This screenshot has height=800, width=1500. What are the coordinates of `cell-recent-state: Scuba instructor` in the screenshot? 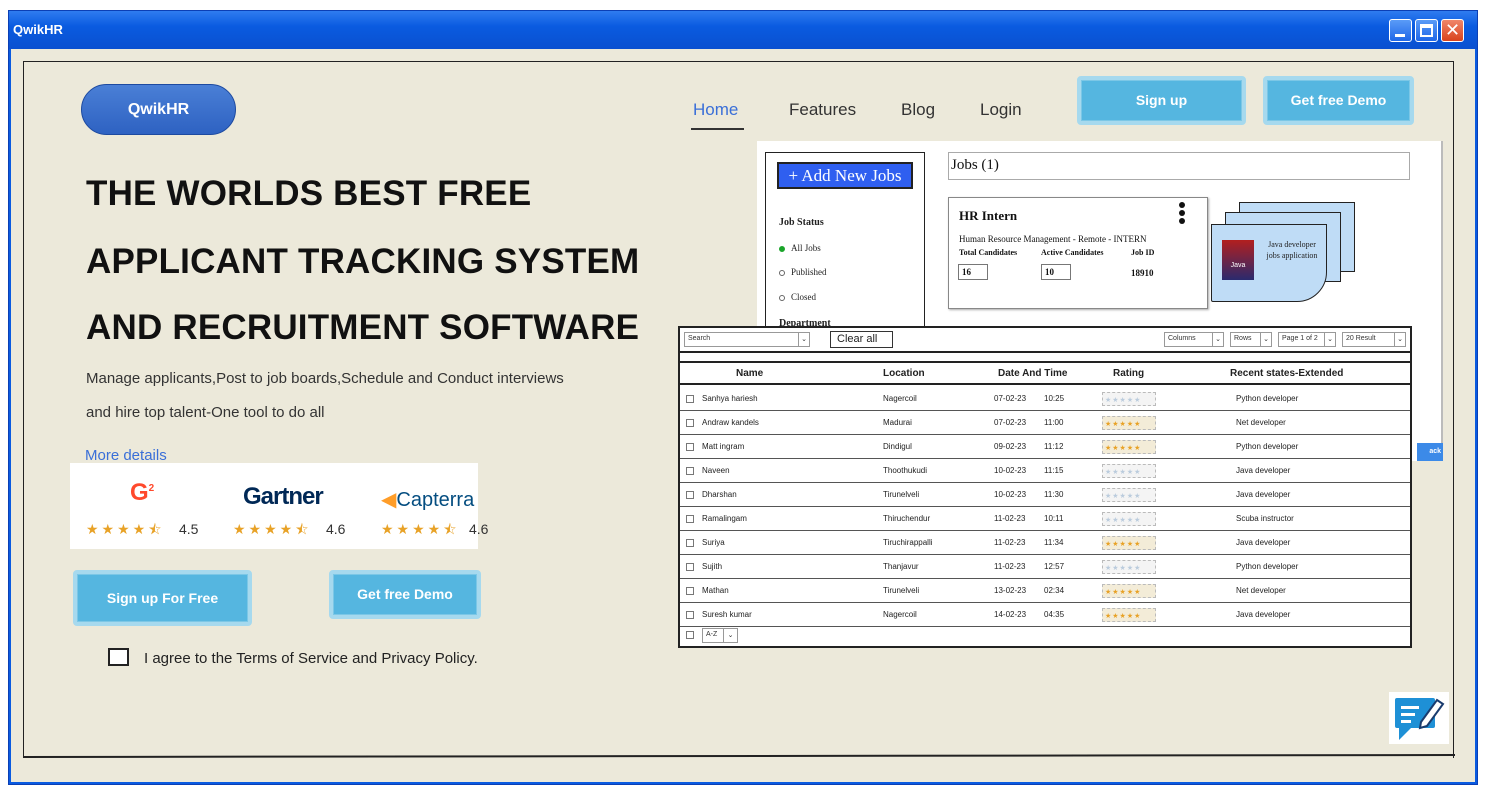 It's located at (1265, 518).